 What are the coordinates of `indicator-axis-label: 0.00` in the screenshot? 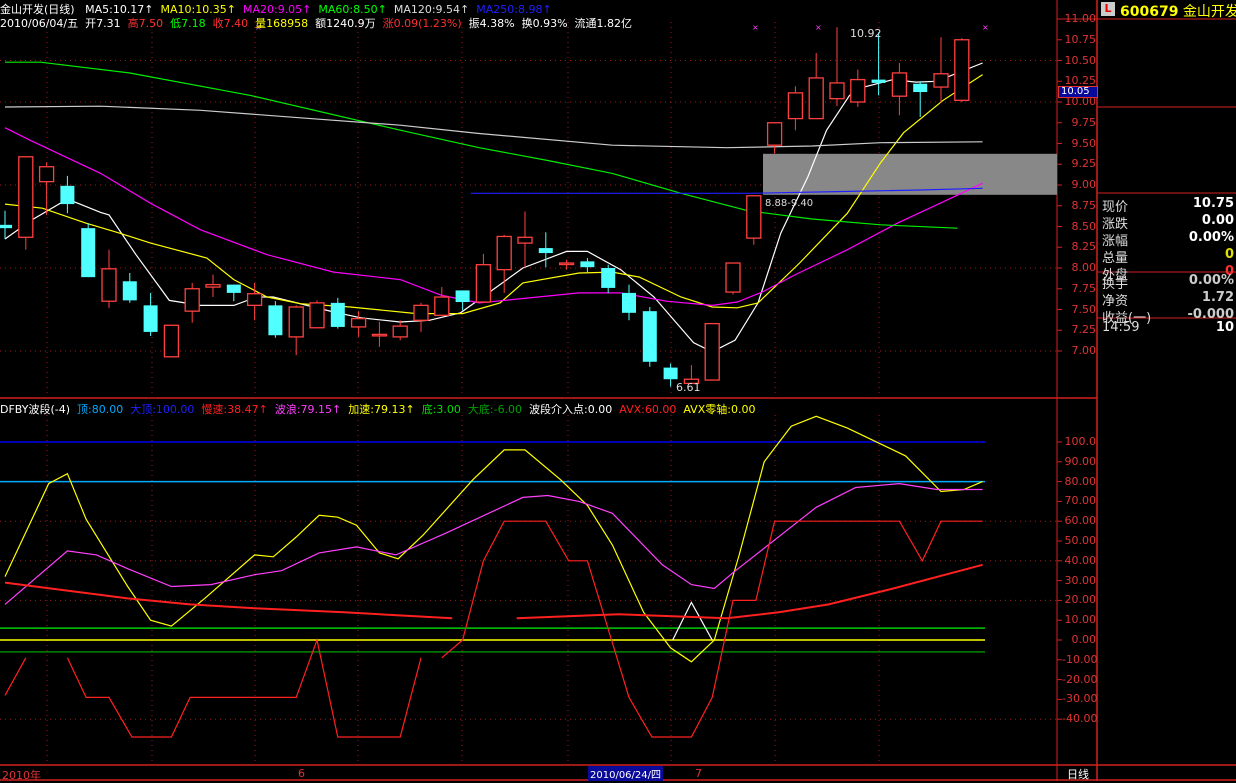 It's located at (1084, 639).